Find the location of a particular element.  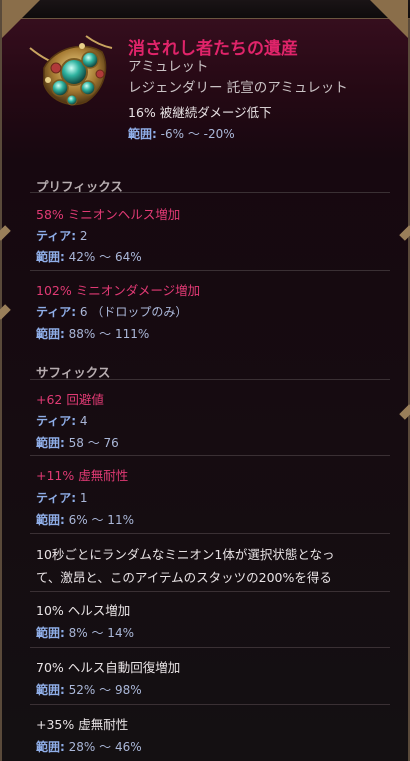

implicit-stat: 16% 被継続ダメージ低下 is located at coordinates (200, 112).